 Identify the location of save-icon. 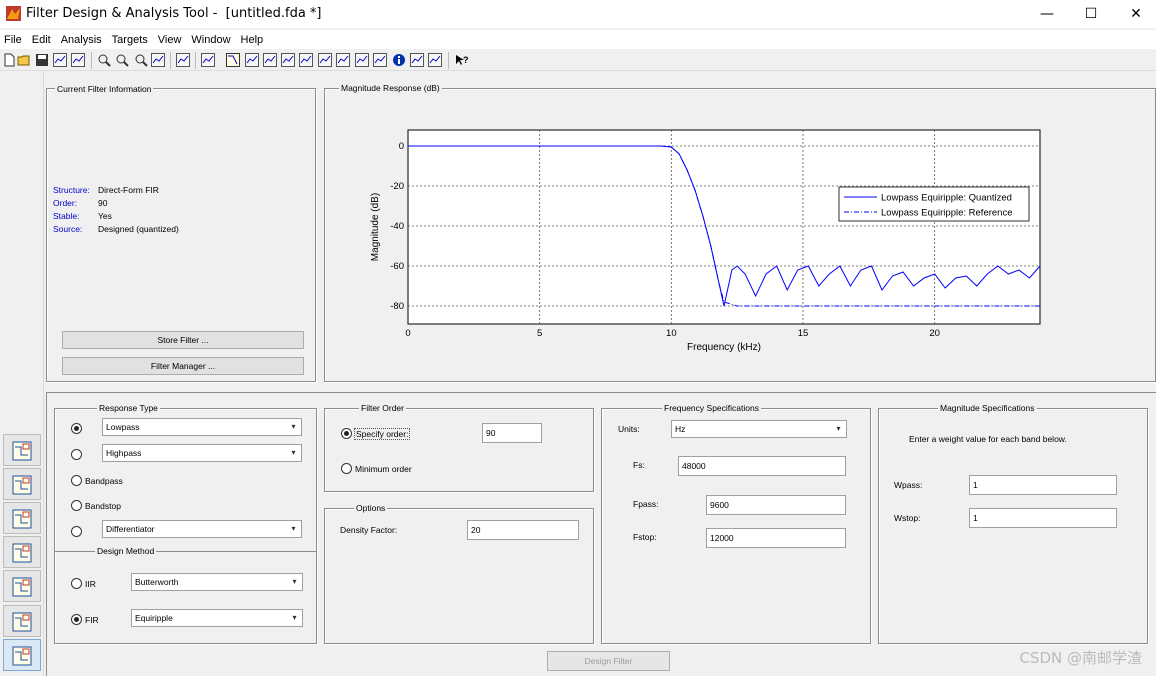
(42, 60).